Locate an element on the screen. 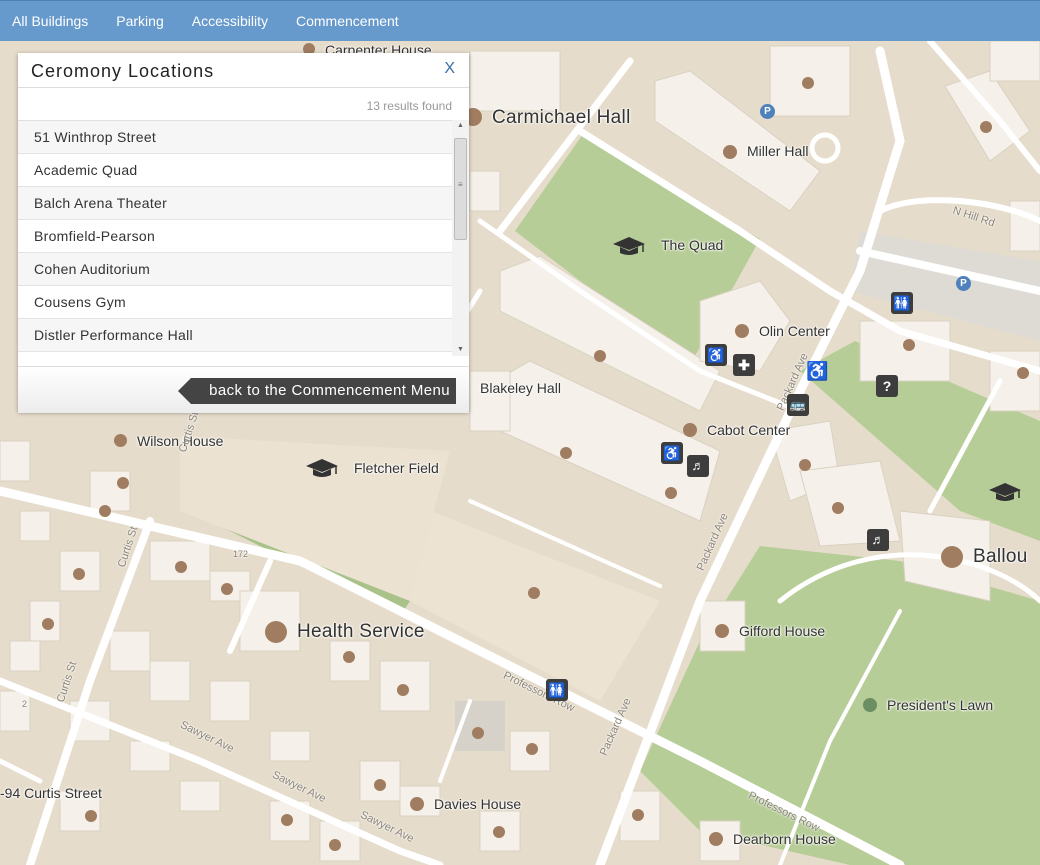 The width and height of the screenshot is (1040, 865). poi-dot-health is located at coordinates (276, 632).